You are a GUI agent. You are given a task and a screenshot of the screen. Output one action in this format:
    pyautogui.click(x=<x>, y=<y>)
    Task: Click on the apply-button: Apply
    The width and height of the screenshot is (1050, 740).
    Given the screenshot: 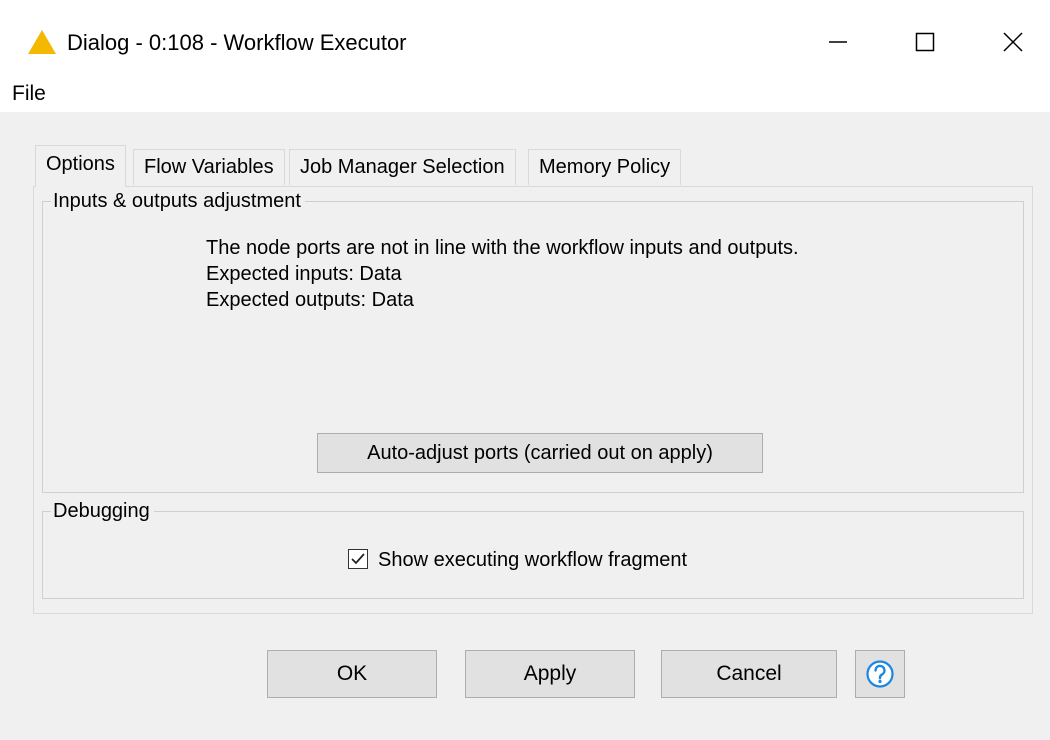 What is the action you would take?
    pyautogui.click(x=550, y=674)
    